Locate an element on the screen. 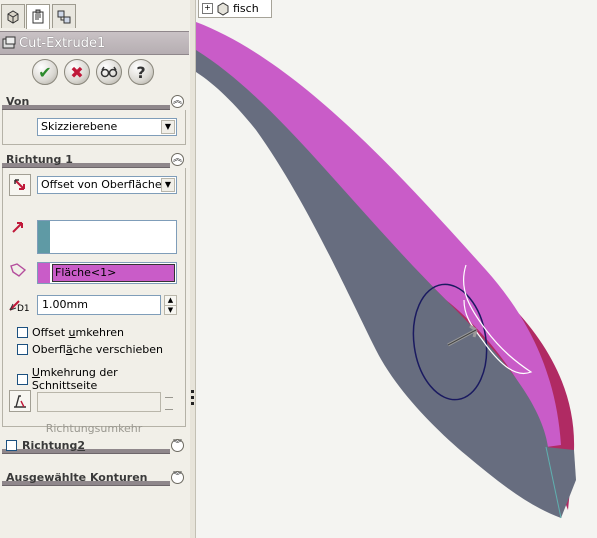 This screenshot has width=597, height=538. feature-title-bar: Cut-Extrude1 is located at coordinates (94, 43).